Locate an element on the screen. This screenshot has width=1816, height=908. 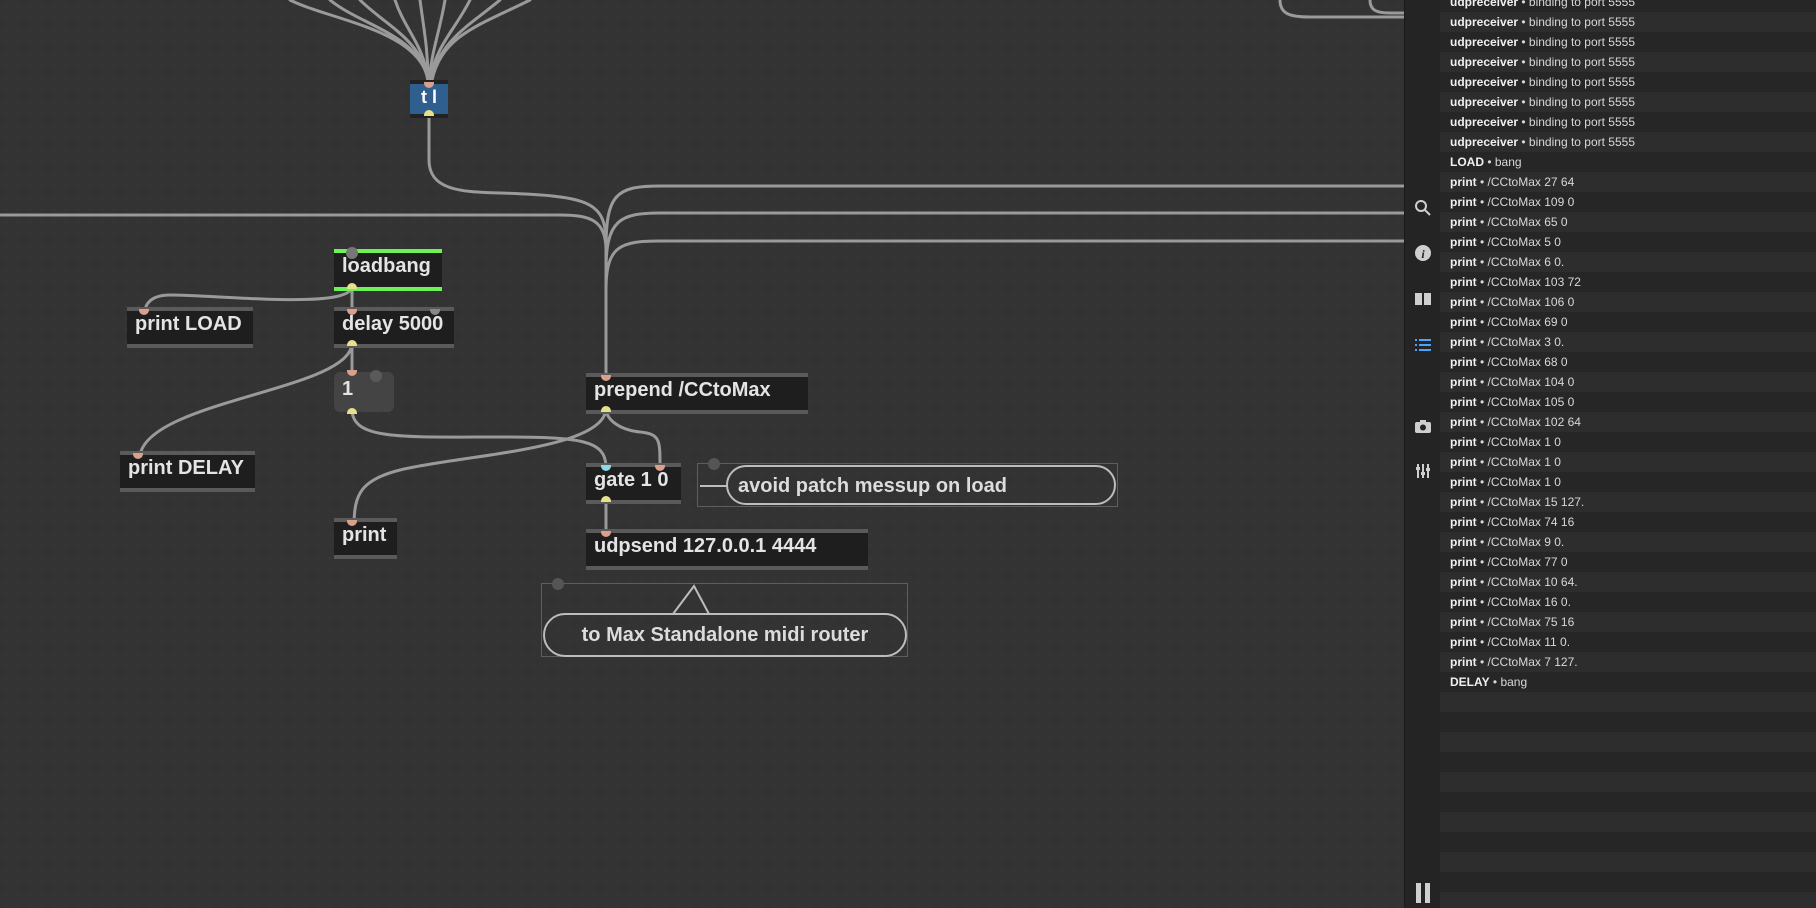
print-delay-label: print DELAY is located at coordinates (186, 468).